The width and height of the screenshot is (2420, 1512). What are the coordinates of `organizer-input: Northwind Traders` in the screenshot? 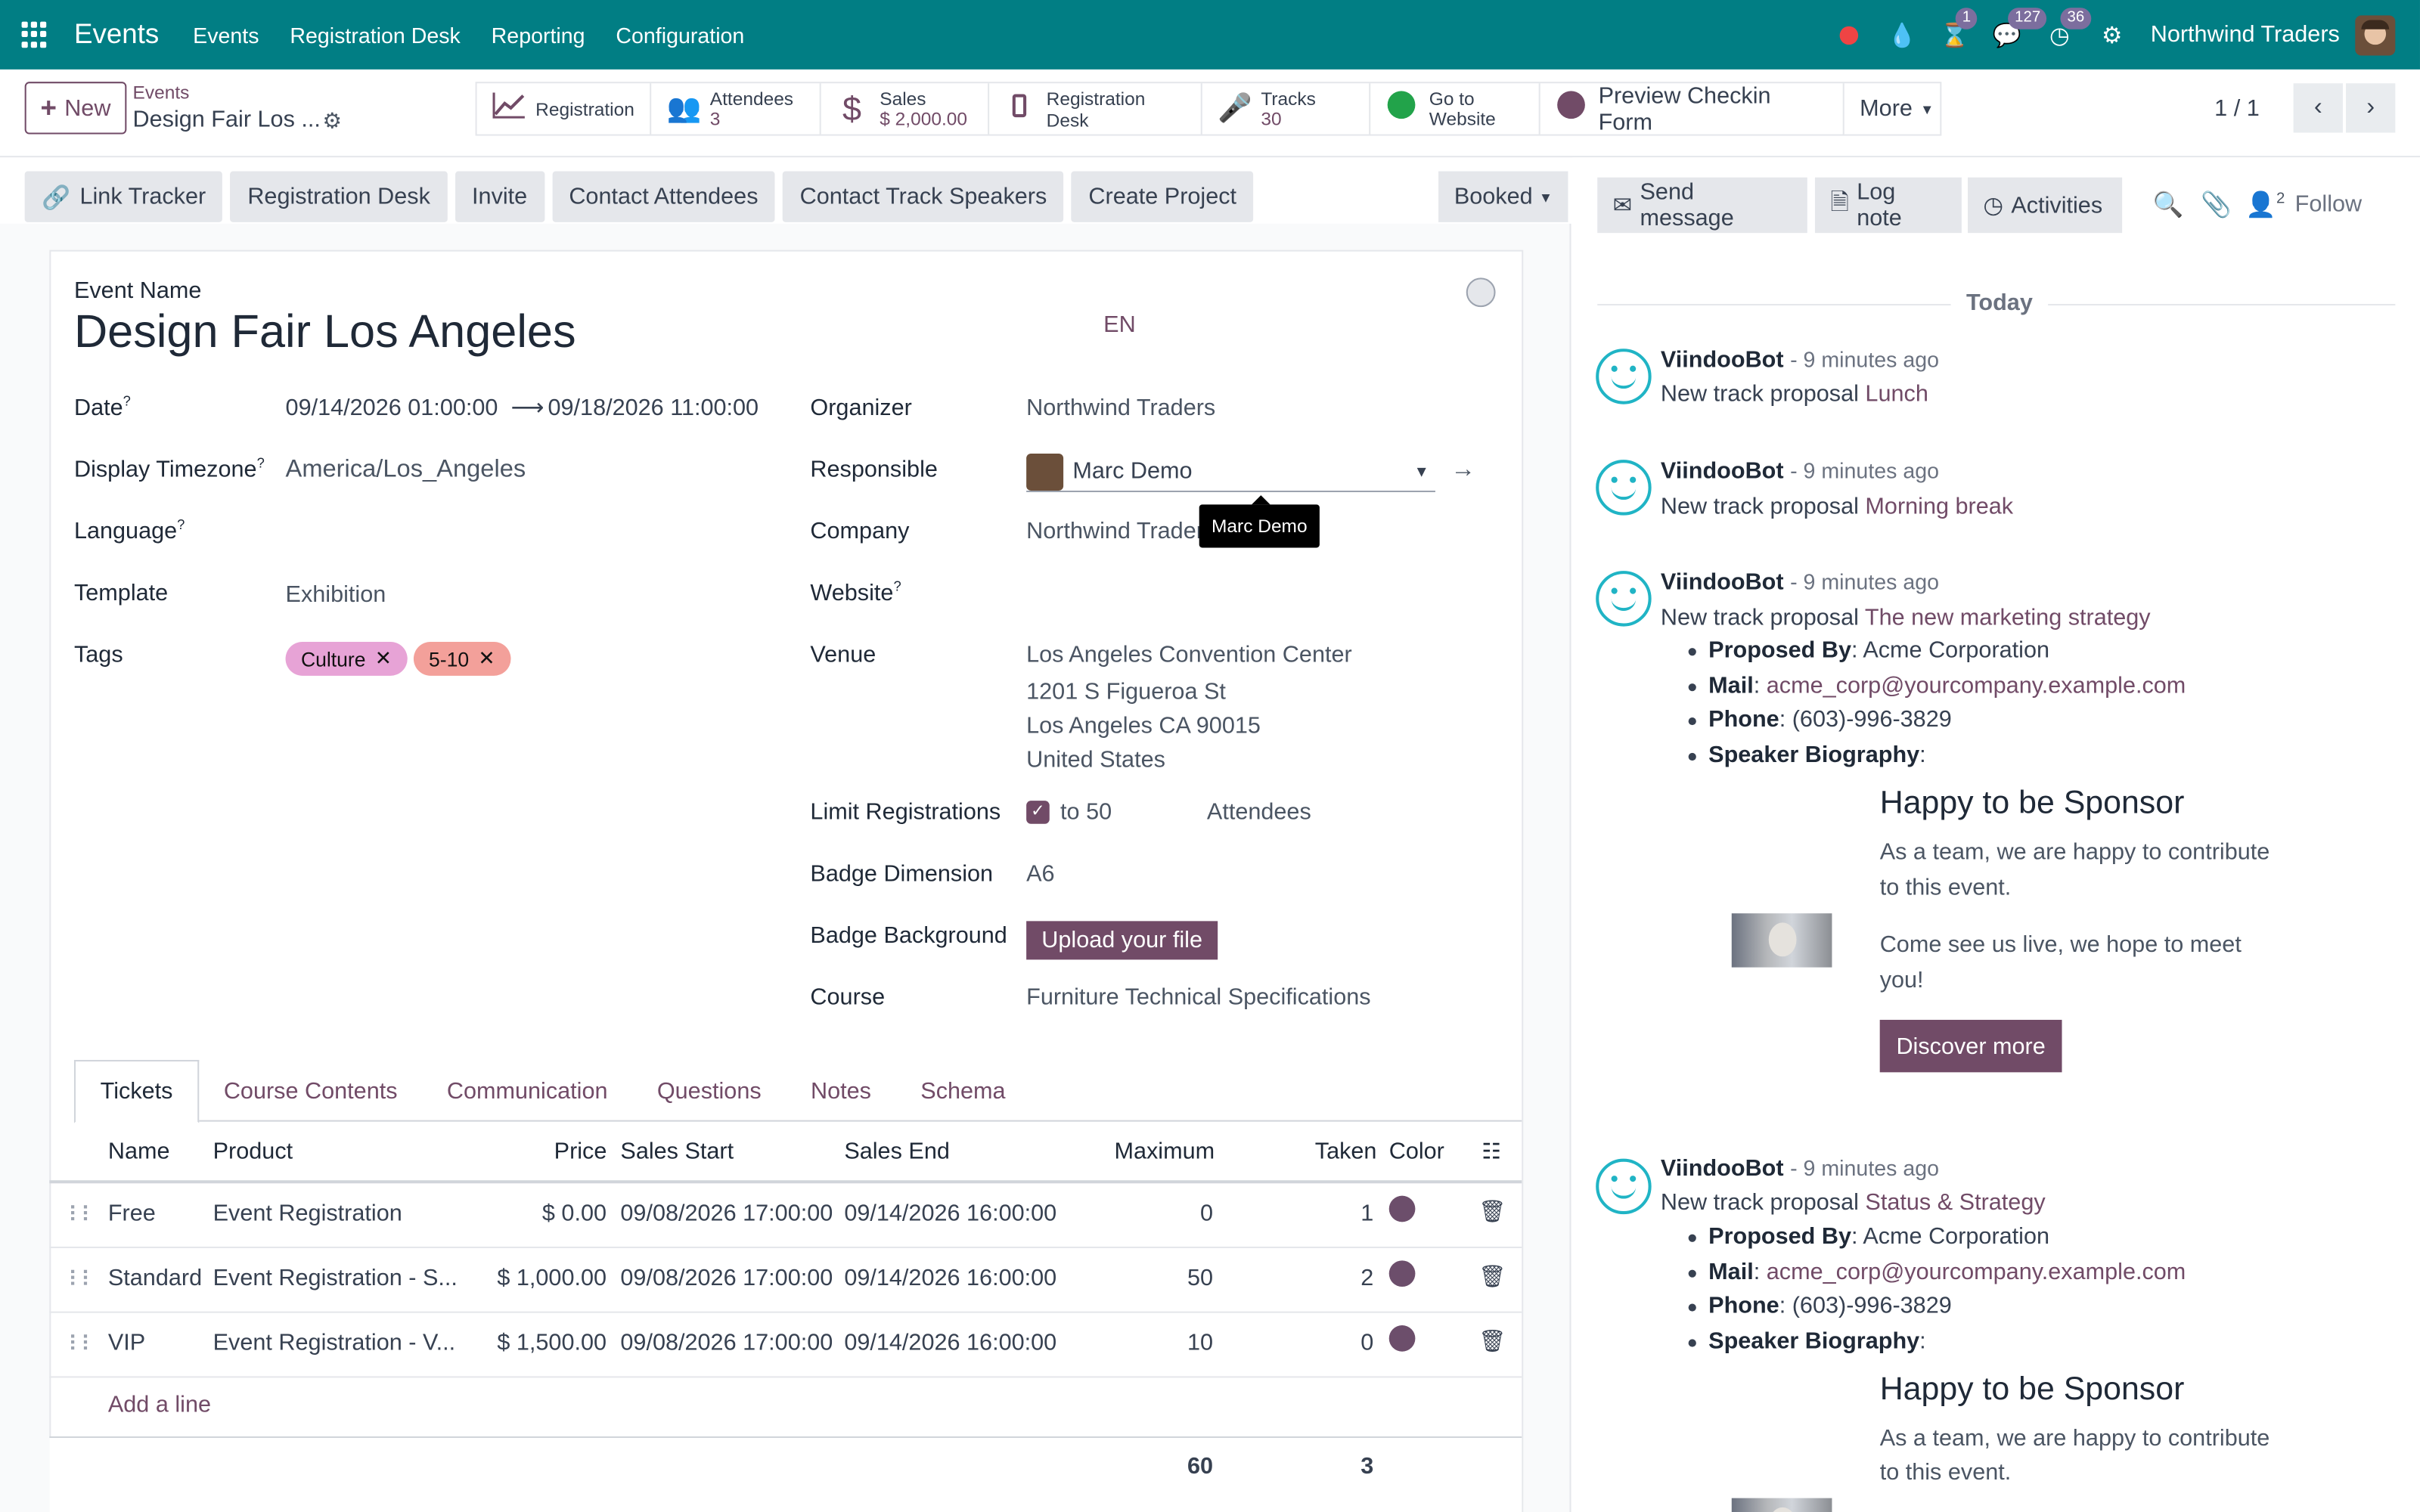 It's located at (1120, 408).